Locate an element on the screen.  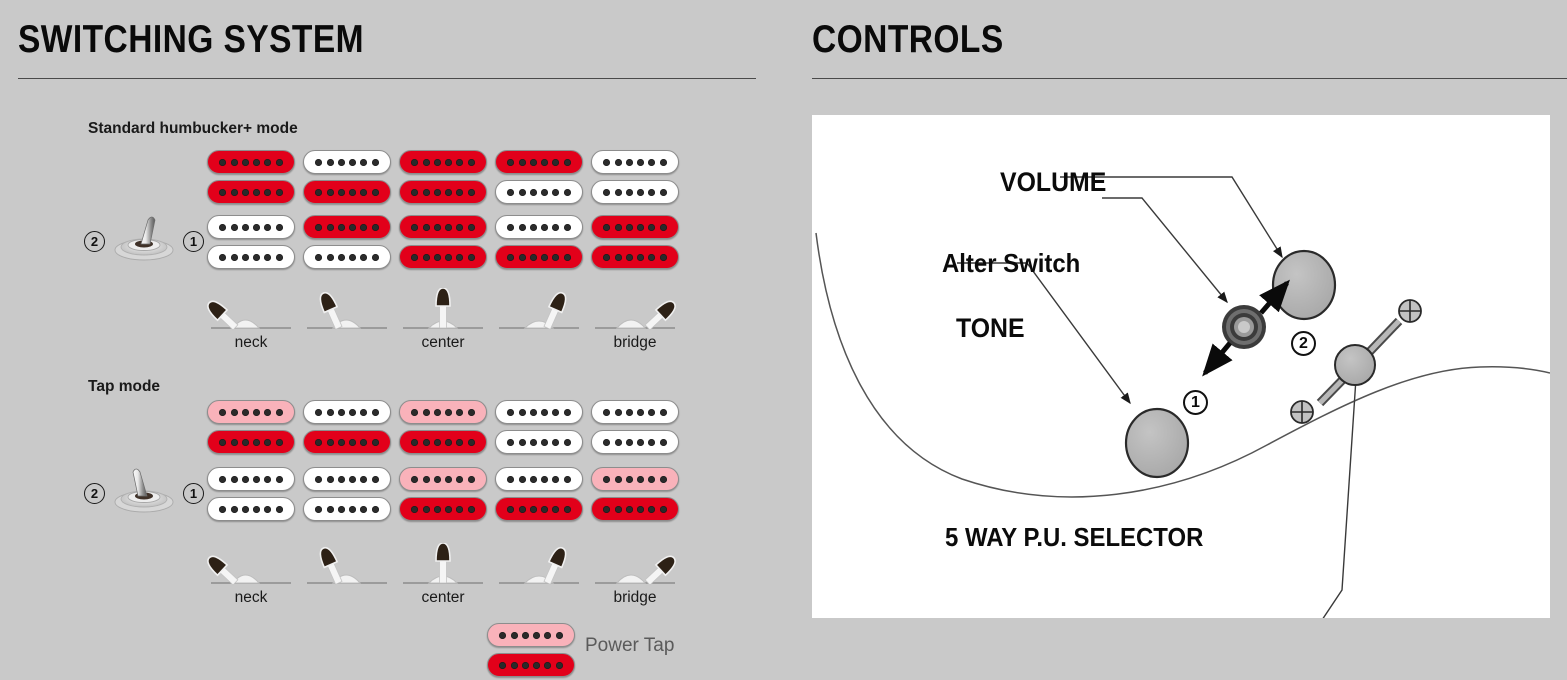
alter-switch-position-1: 1 is located at coordinates (1195, 402).